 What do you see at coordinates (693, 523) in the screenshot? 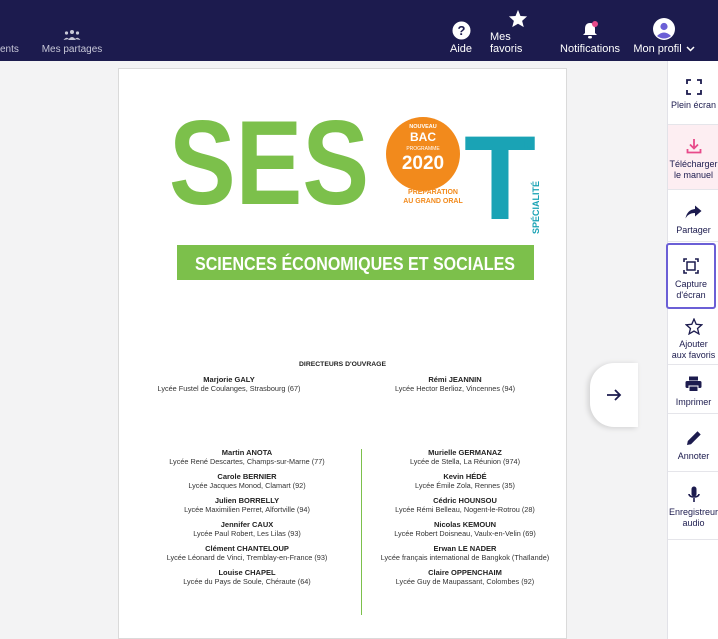
I see `recorder-label-line2: audio` at bounding box center [693, 523].